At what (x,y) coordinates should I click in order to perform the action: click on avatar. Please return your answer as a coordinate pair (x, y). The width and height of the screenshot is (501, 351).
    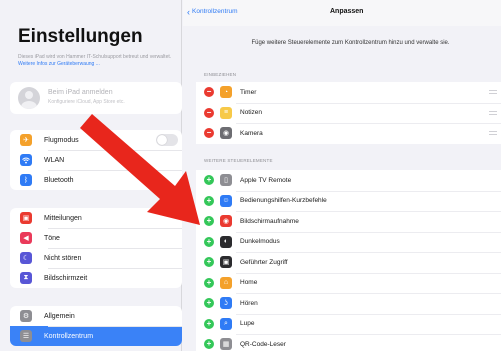
    Looking at the image, I should click on (29, 98).